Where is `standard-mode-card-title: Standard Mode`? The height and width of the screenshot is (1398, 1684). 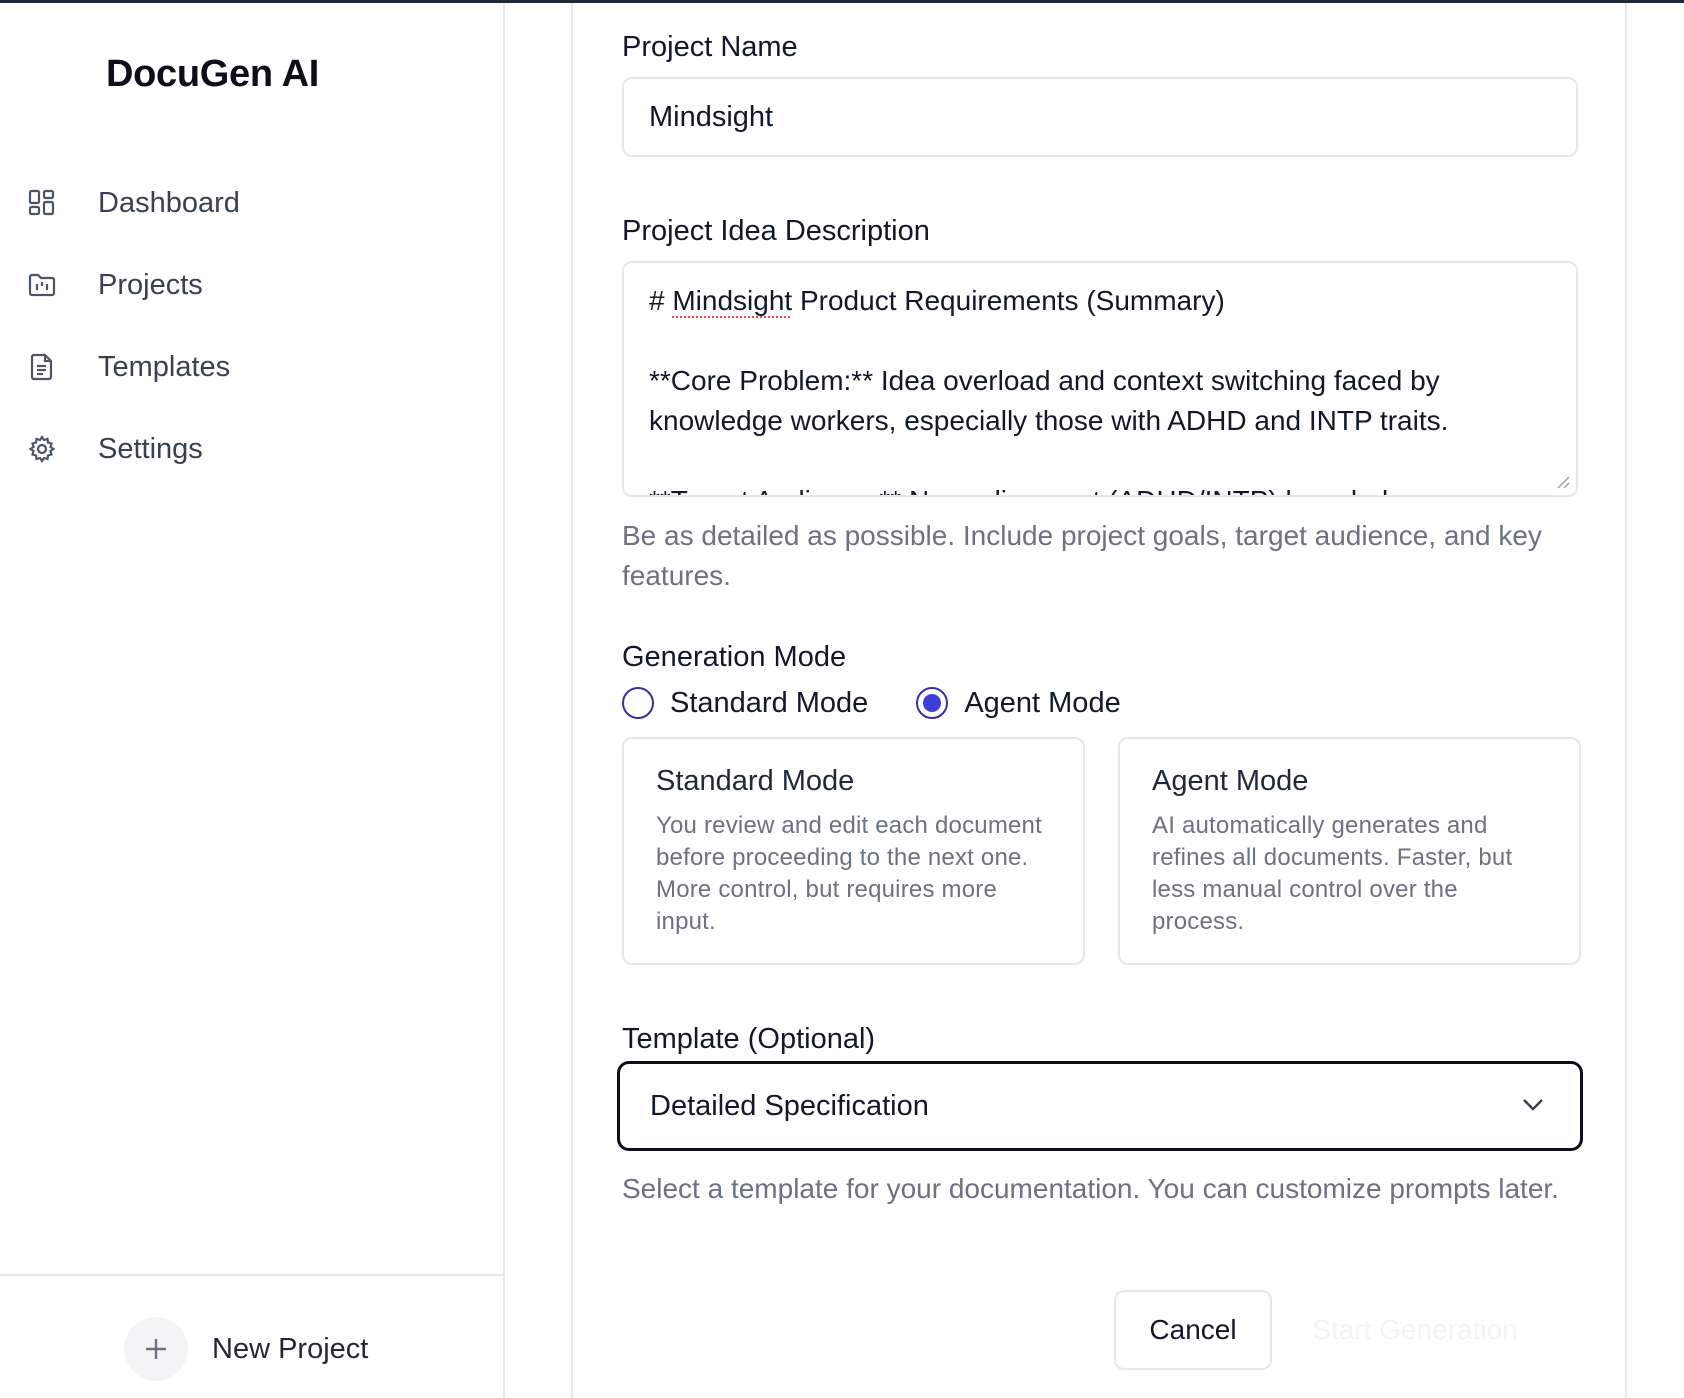 standard-mode-card-title: Standard Mode is located at coordinates (755, 781).